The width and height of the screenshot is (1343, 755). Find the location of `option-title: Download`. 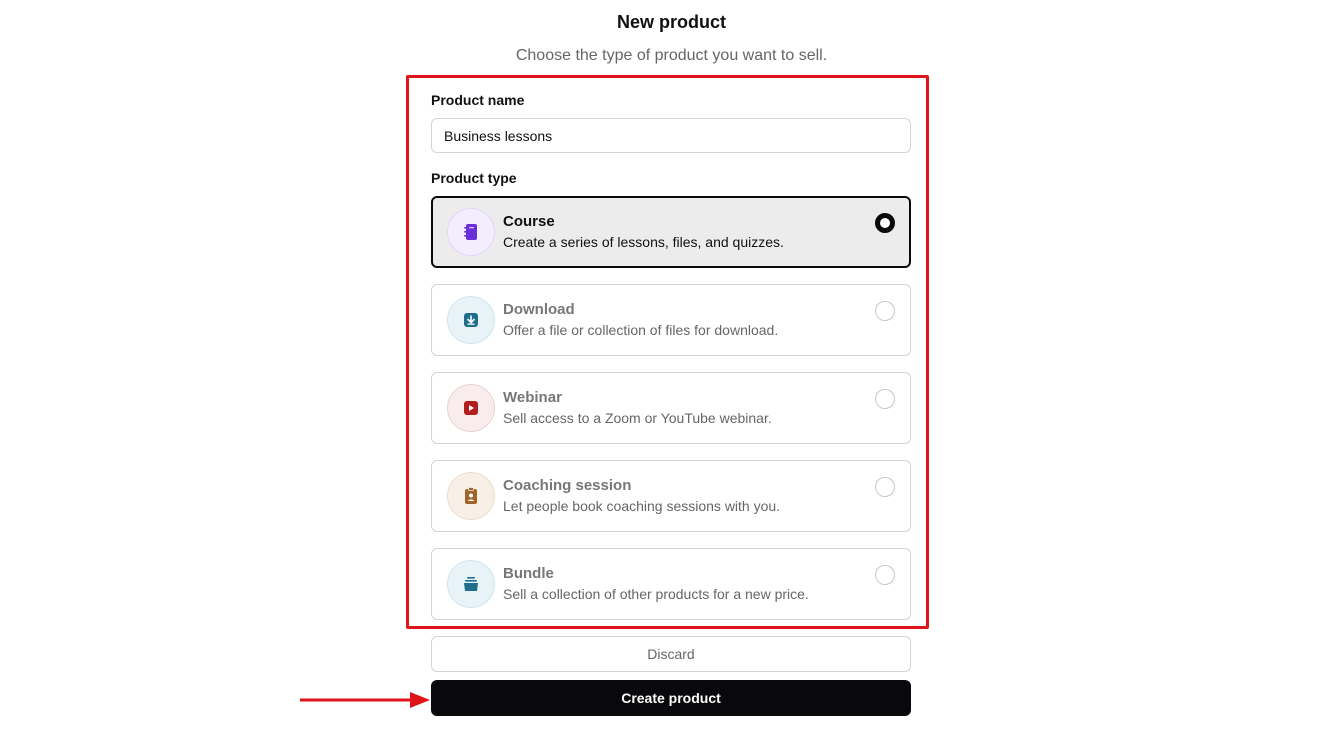

option-title: Download is located at coordinates (539, 309).